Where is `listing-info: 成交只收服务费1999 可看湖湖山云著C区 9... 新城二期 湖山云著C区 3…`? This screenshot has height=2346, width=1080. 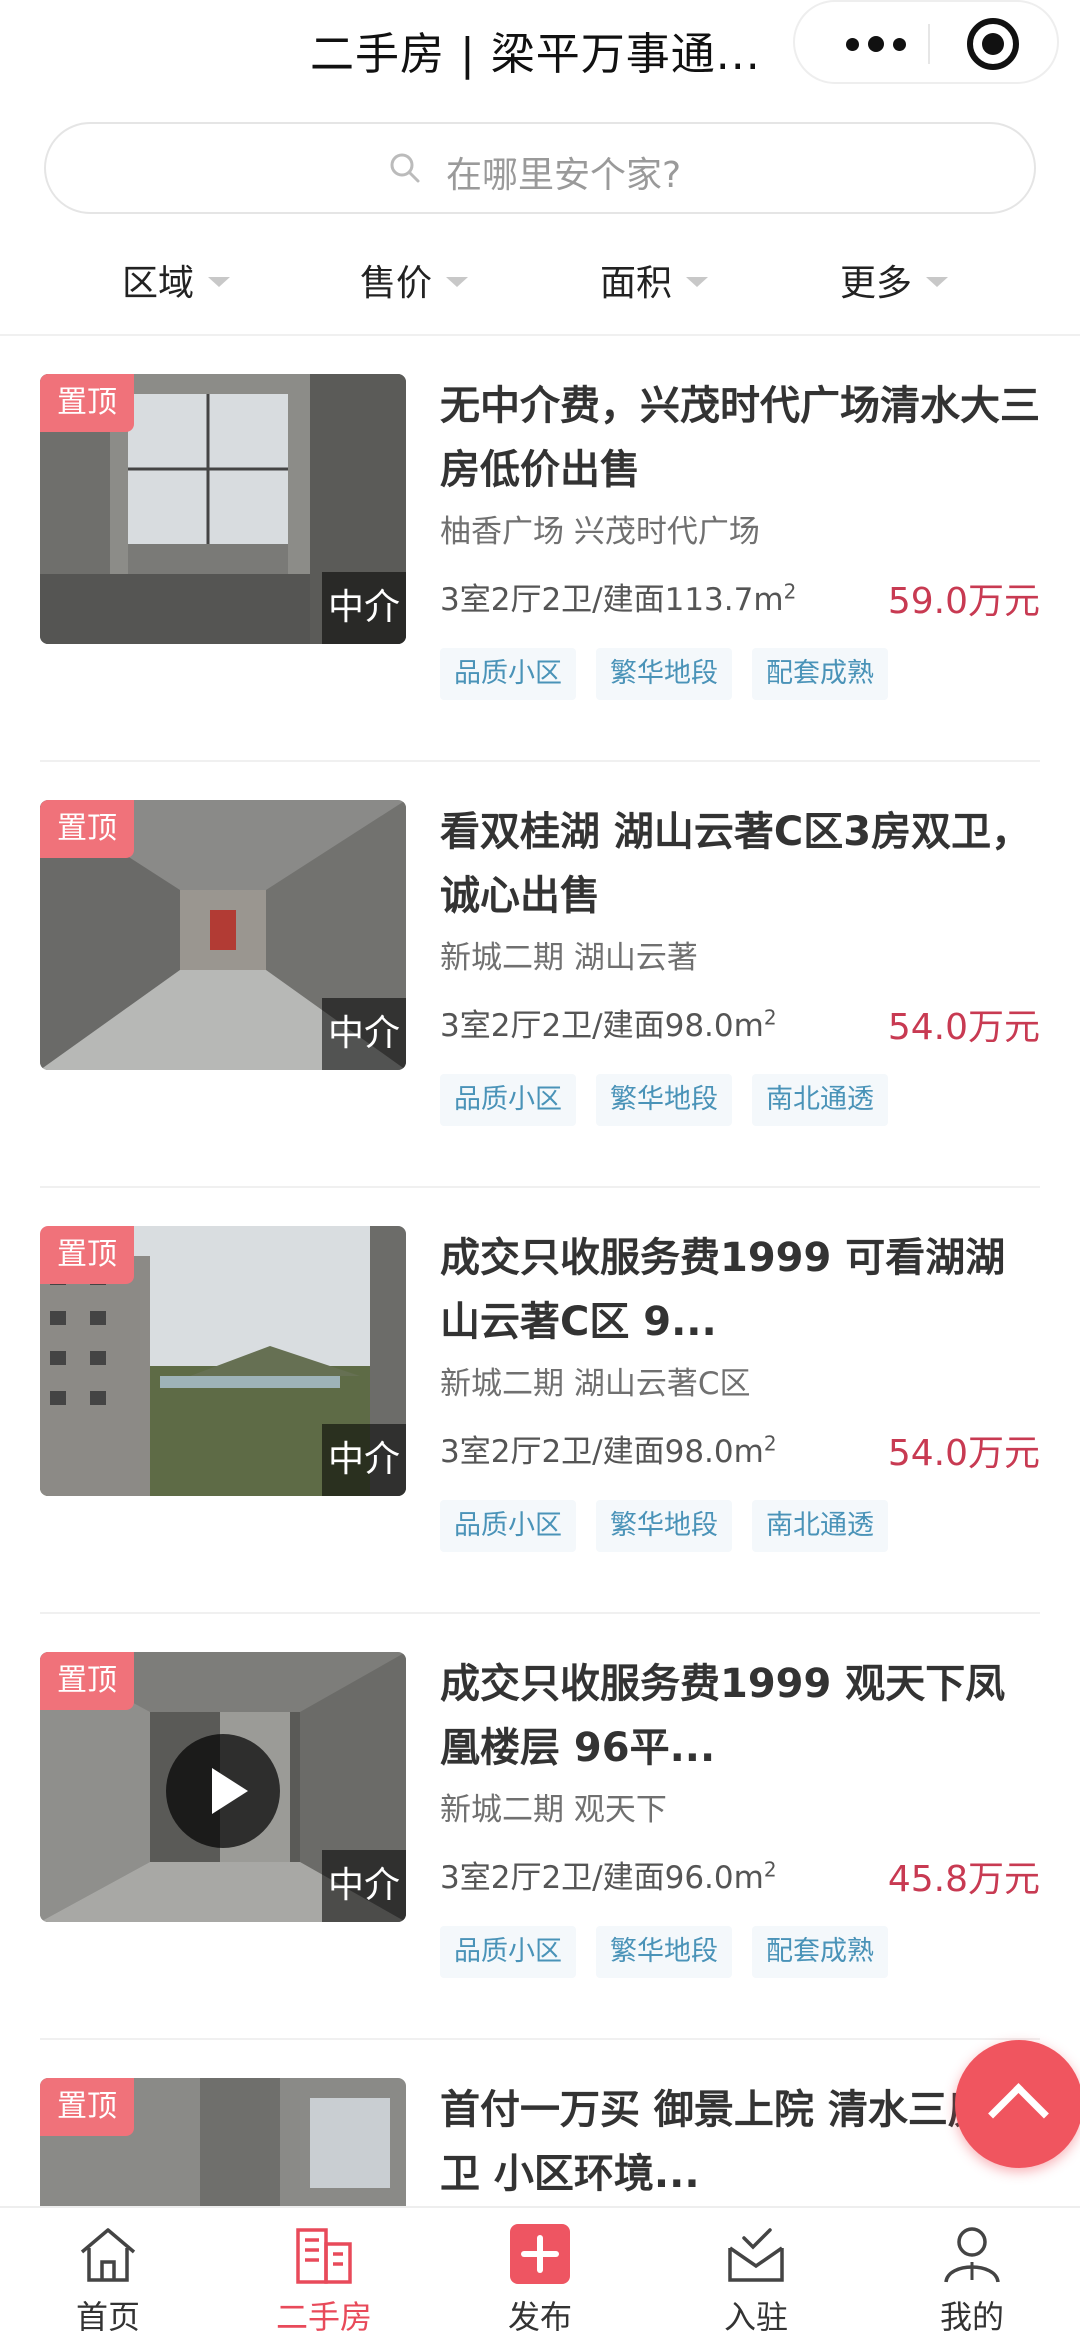 listing-info: 成交只收服务费1999 可看湖湖山云著C区 9... 新城二期 湖山云著C区 3… is located at coordinates (740, 1389).